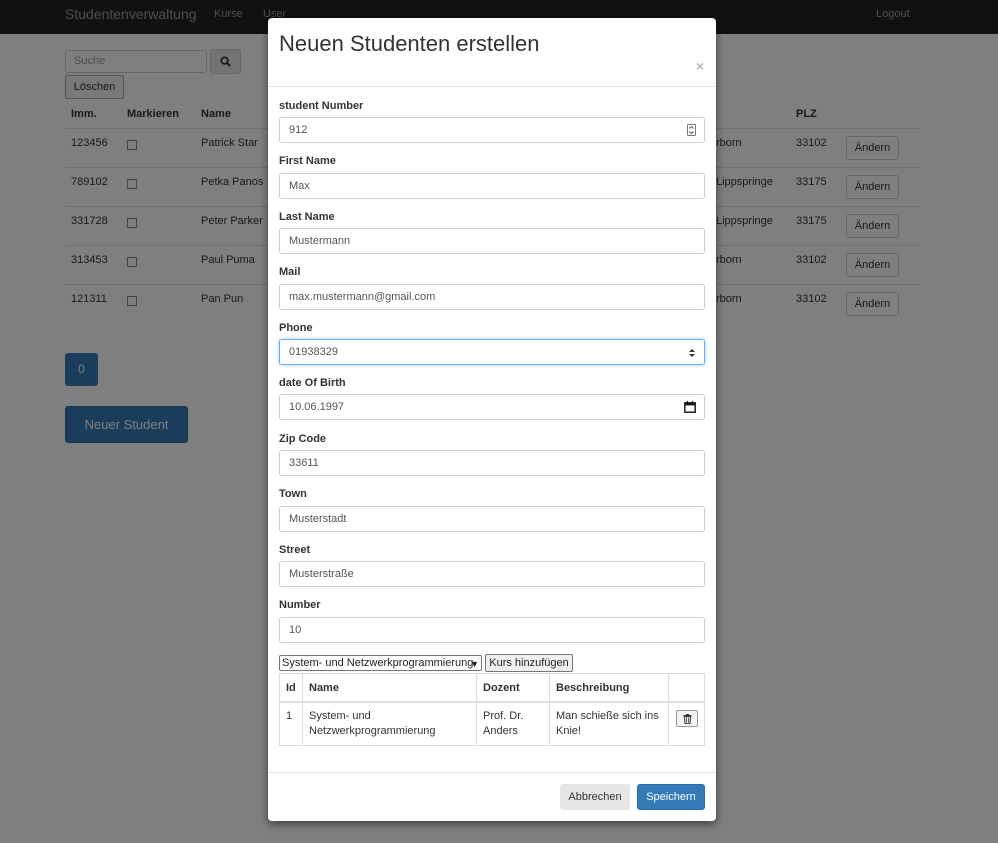  What do you see at coordinates (321, 106) in the screenshot?
I see `student-number-label: student Number` at bounding box center [321, 106].